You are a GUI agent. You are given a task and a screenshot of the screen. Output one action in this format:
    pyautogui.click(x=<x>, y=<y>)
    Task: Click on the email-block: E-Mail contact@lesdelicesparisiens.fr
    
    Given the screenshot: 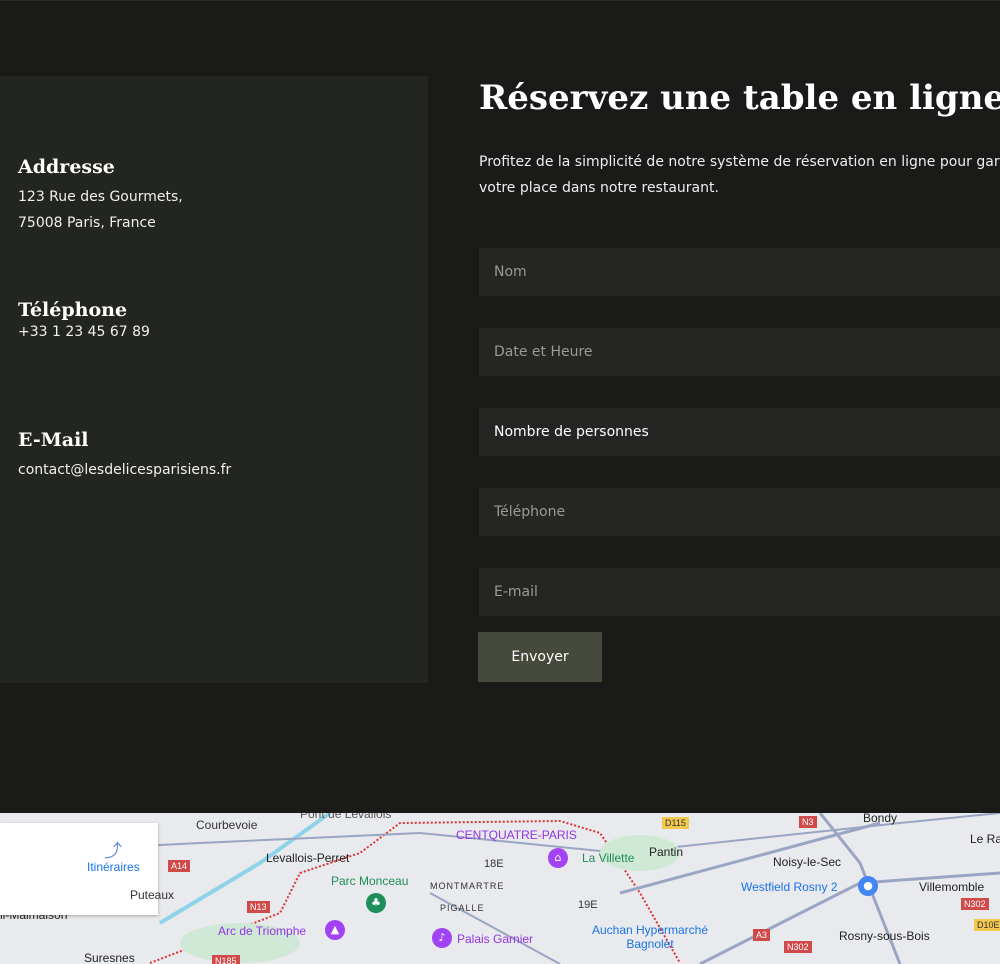 What is the action you would take?
    pyautogui.click(x=124, y=456)
    